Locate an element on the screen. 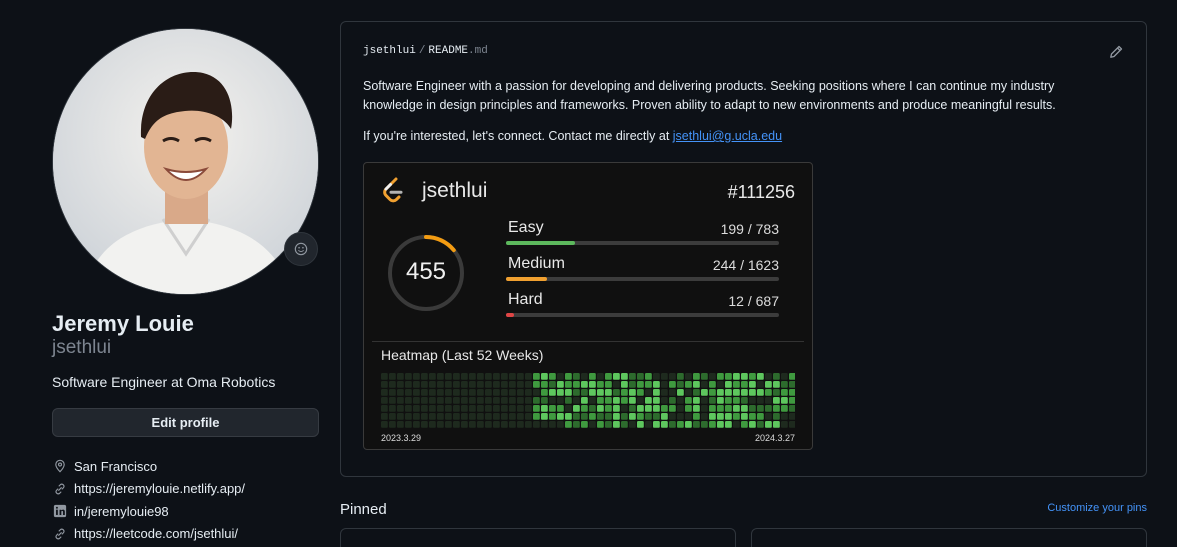 The image size is (1177, 547). pinned-title: Pinned is located at coordinates (363, 509).